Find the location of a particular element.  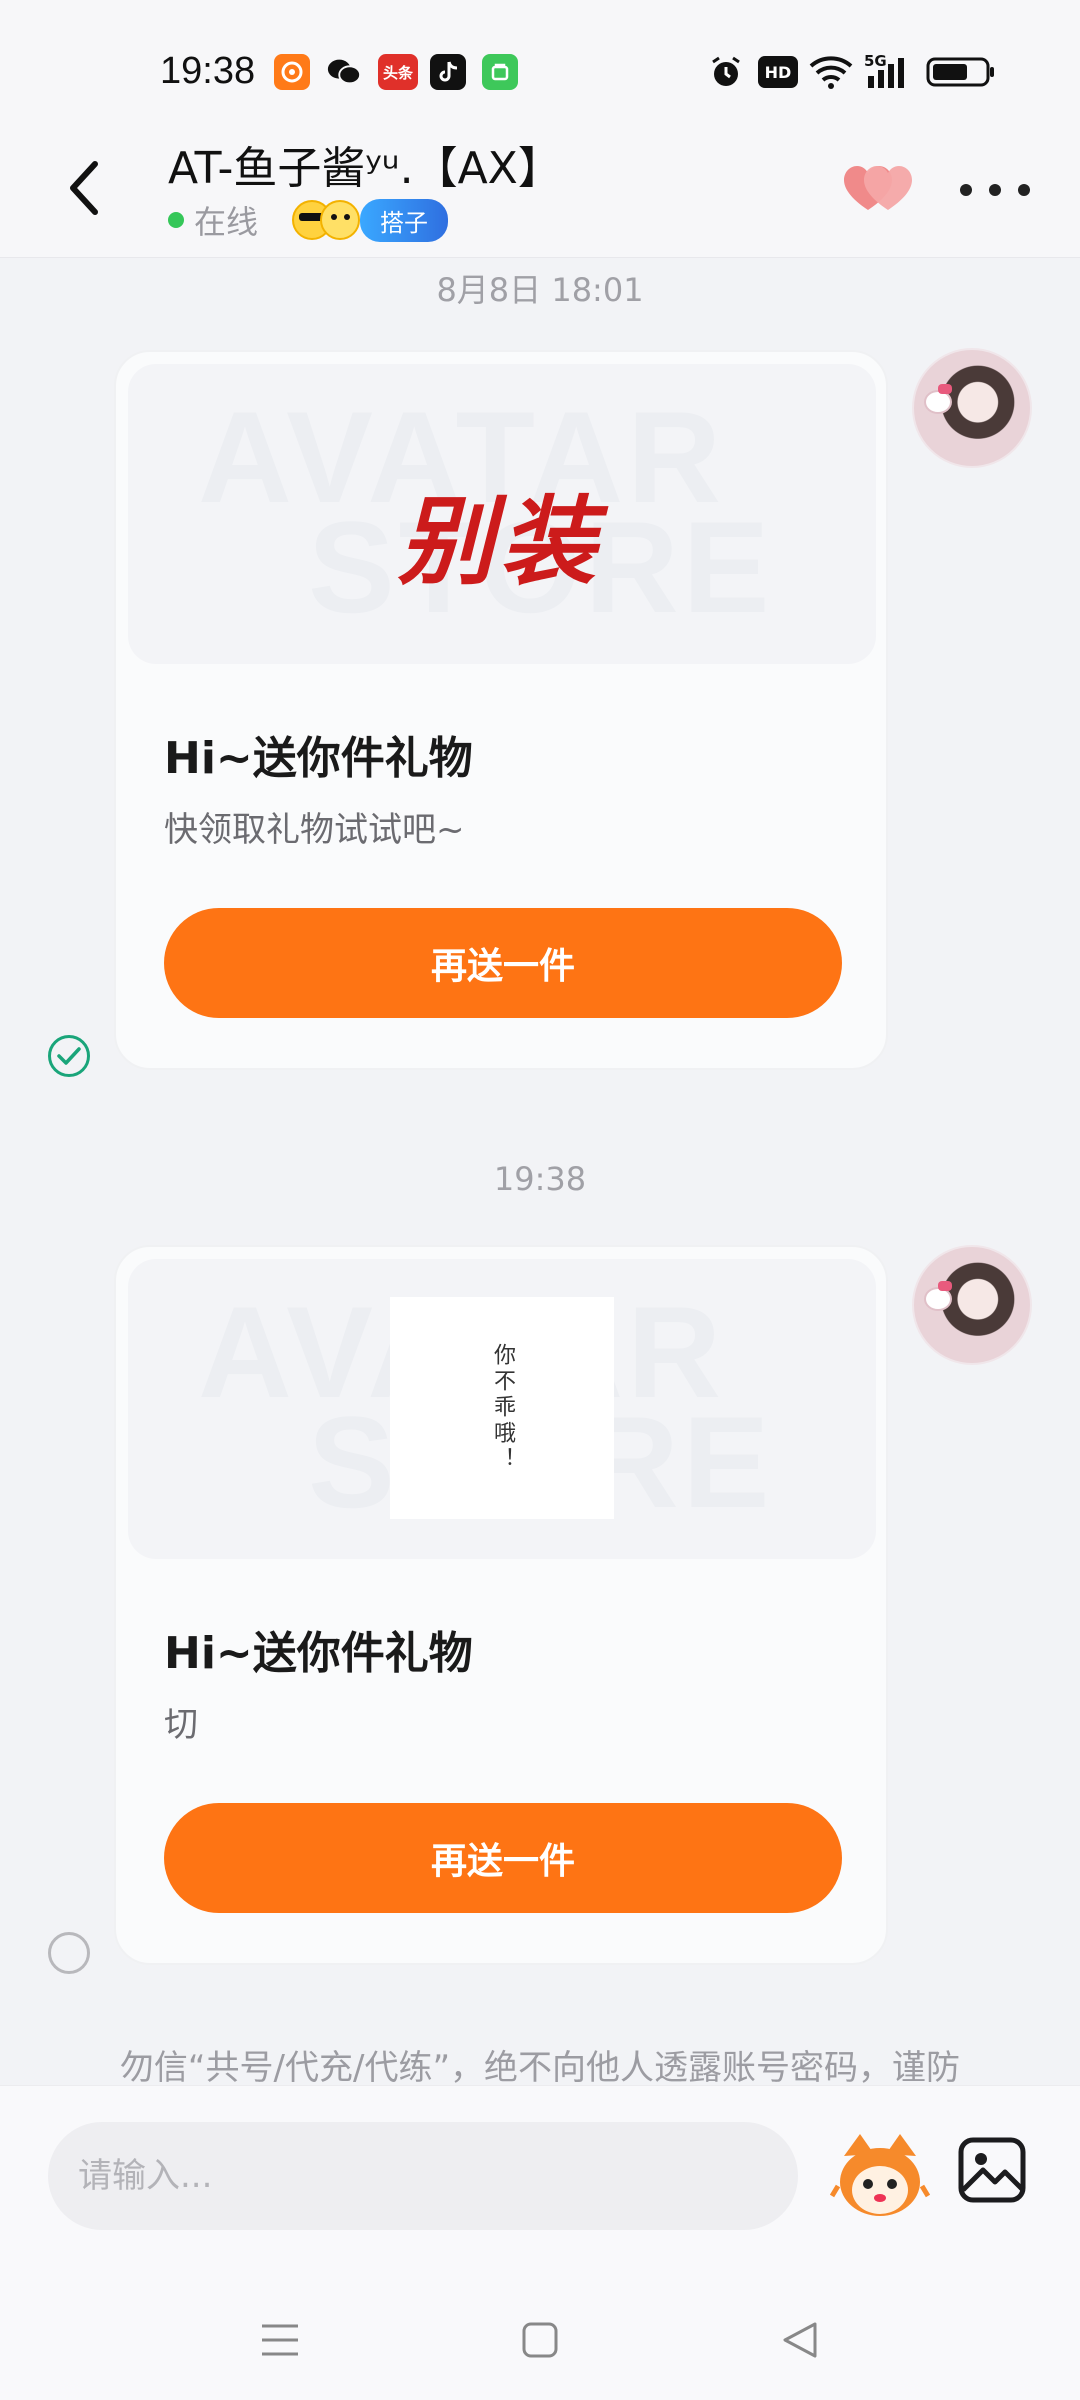

online-status: 在线 is located at coordinates (226, 222).